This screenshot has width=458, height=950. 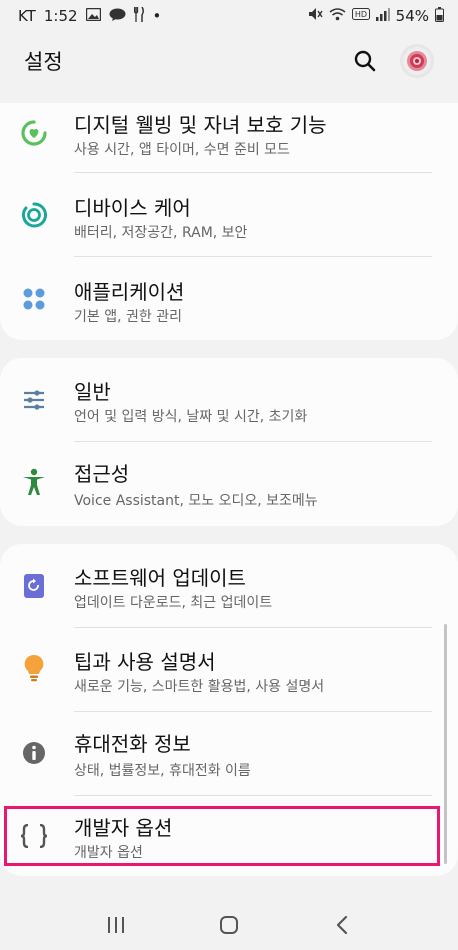 What do you see at coordinates (182, 150) in the screenshot?
I see `setting-subtitle: 사용 시간, 앱 타이머, 수면 준비 모드` at bounding box center [182, 150].